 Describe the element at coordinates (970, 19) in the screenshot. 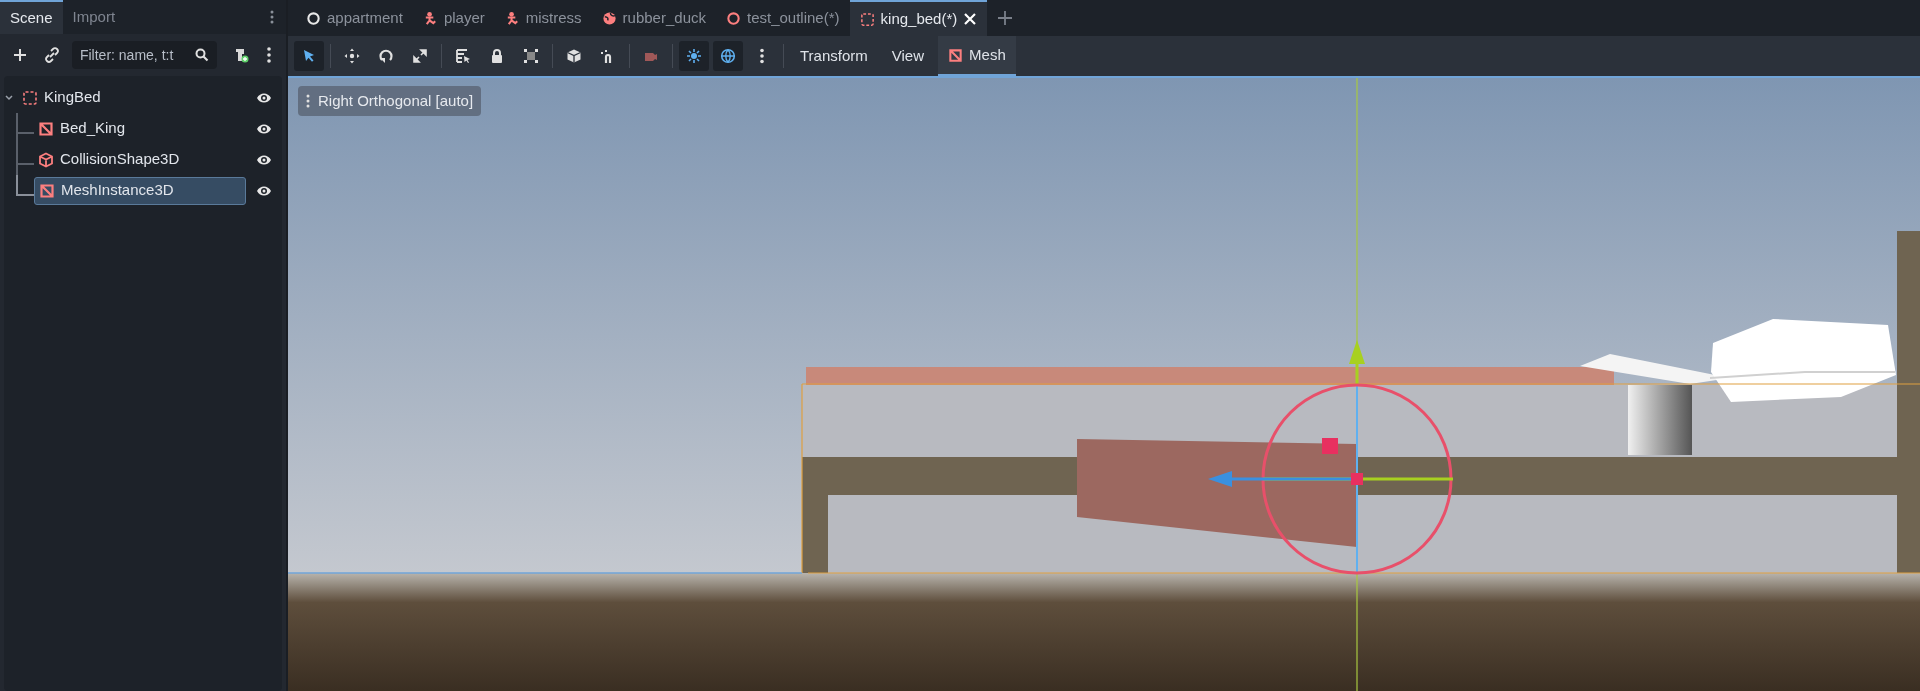

I see `close-icon` at that location.